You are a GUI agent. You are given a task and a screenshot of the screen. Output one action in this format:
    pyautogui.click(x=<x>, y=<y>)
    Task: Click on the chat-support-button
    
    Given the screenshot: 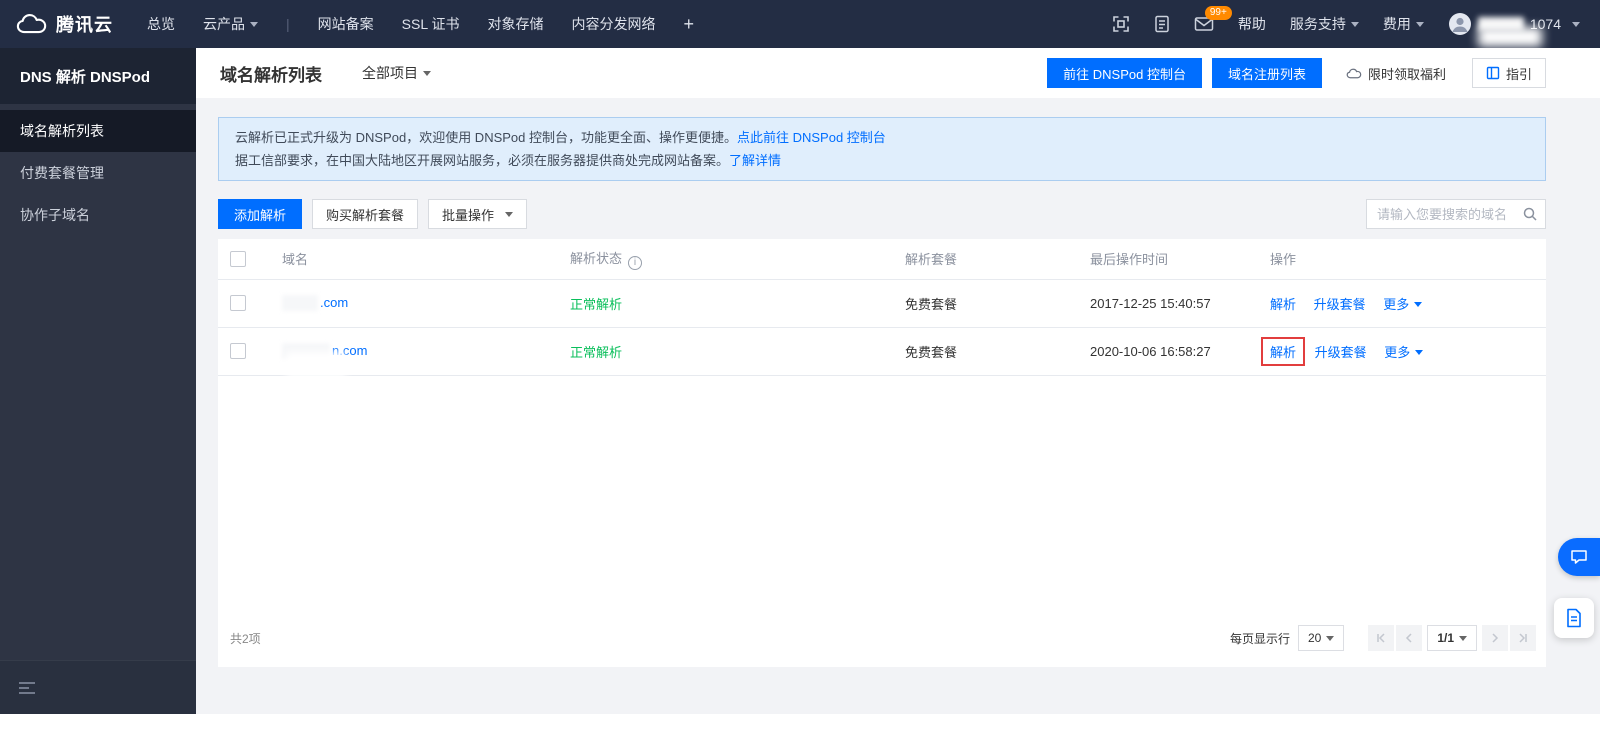 What is the action you would take?
    pyautogui.click(x=1579, y=557)
    